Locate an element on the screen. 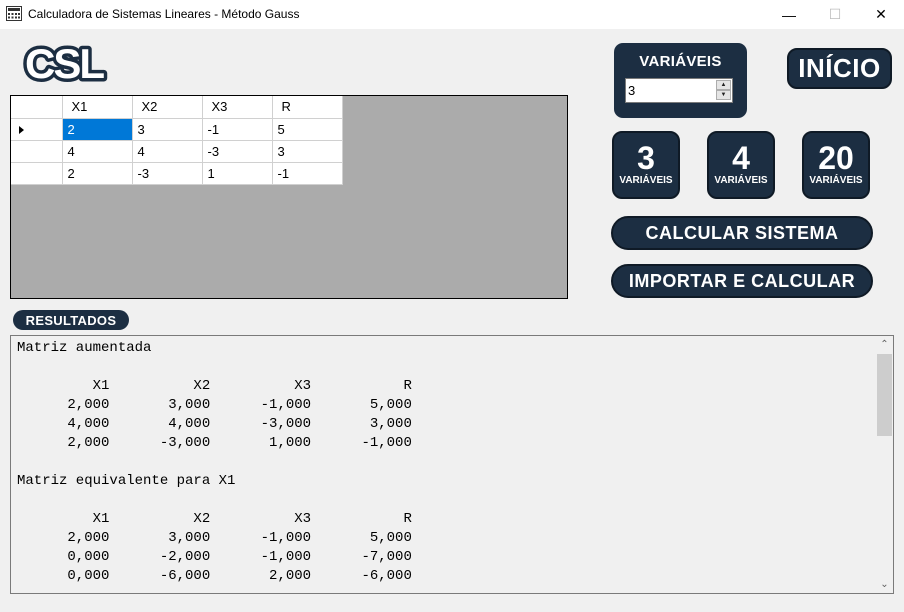 The height and width of the screenshot is (612, 904). minimize-icon: — is located at coordinates (789, 14).